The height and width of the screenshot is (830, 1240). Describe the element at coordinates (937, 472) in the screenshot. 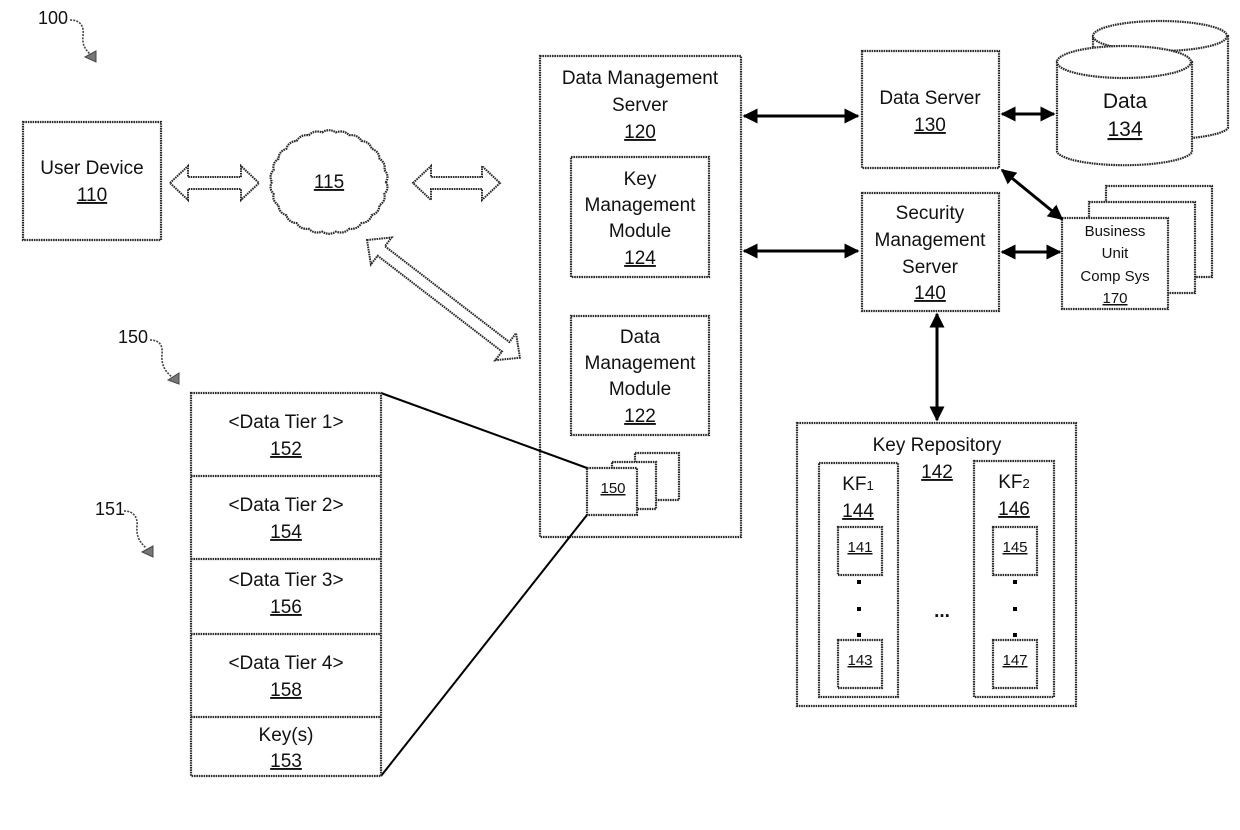

I see `key-repository-number: 142` at that location.